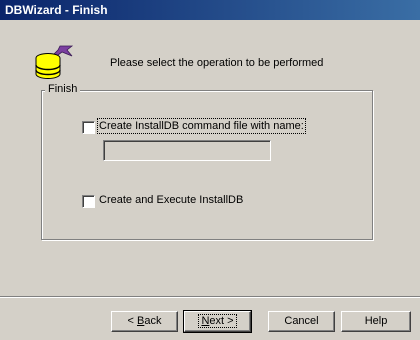 This screenshot has height=340, width=420. What do you see at coordinates (201, 126) in the screenshot?
I see `create-command-file-label: Create InstallDB command file with name:` at bounding box center [201, 126].